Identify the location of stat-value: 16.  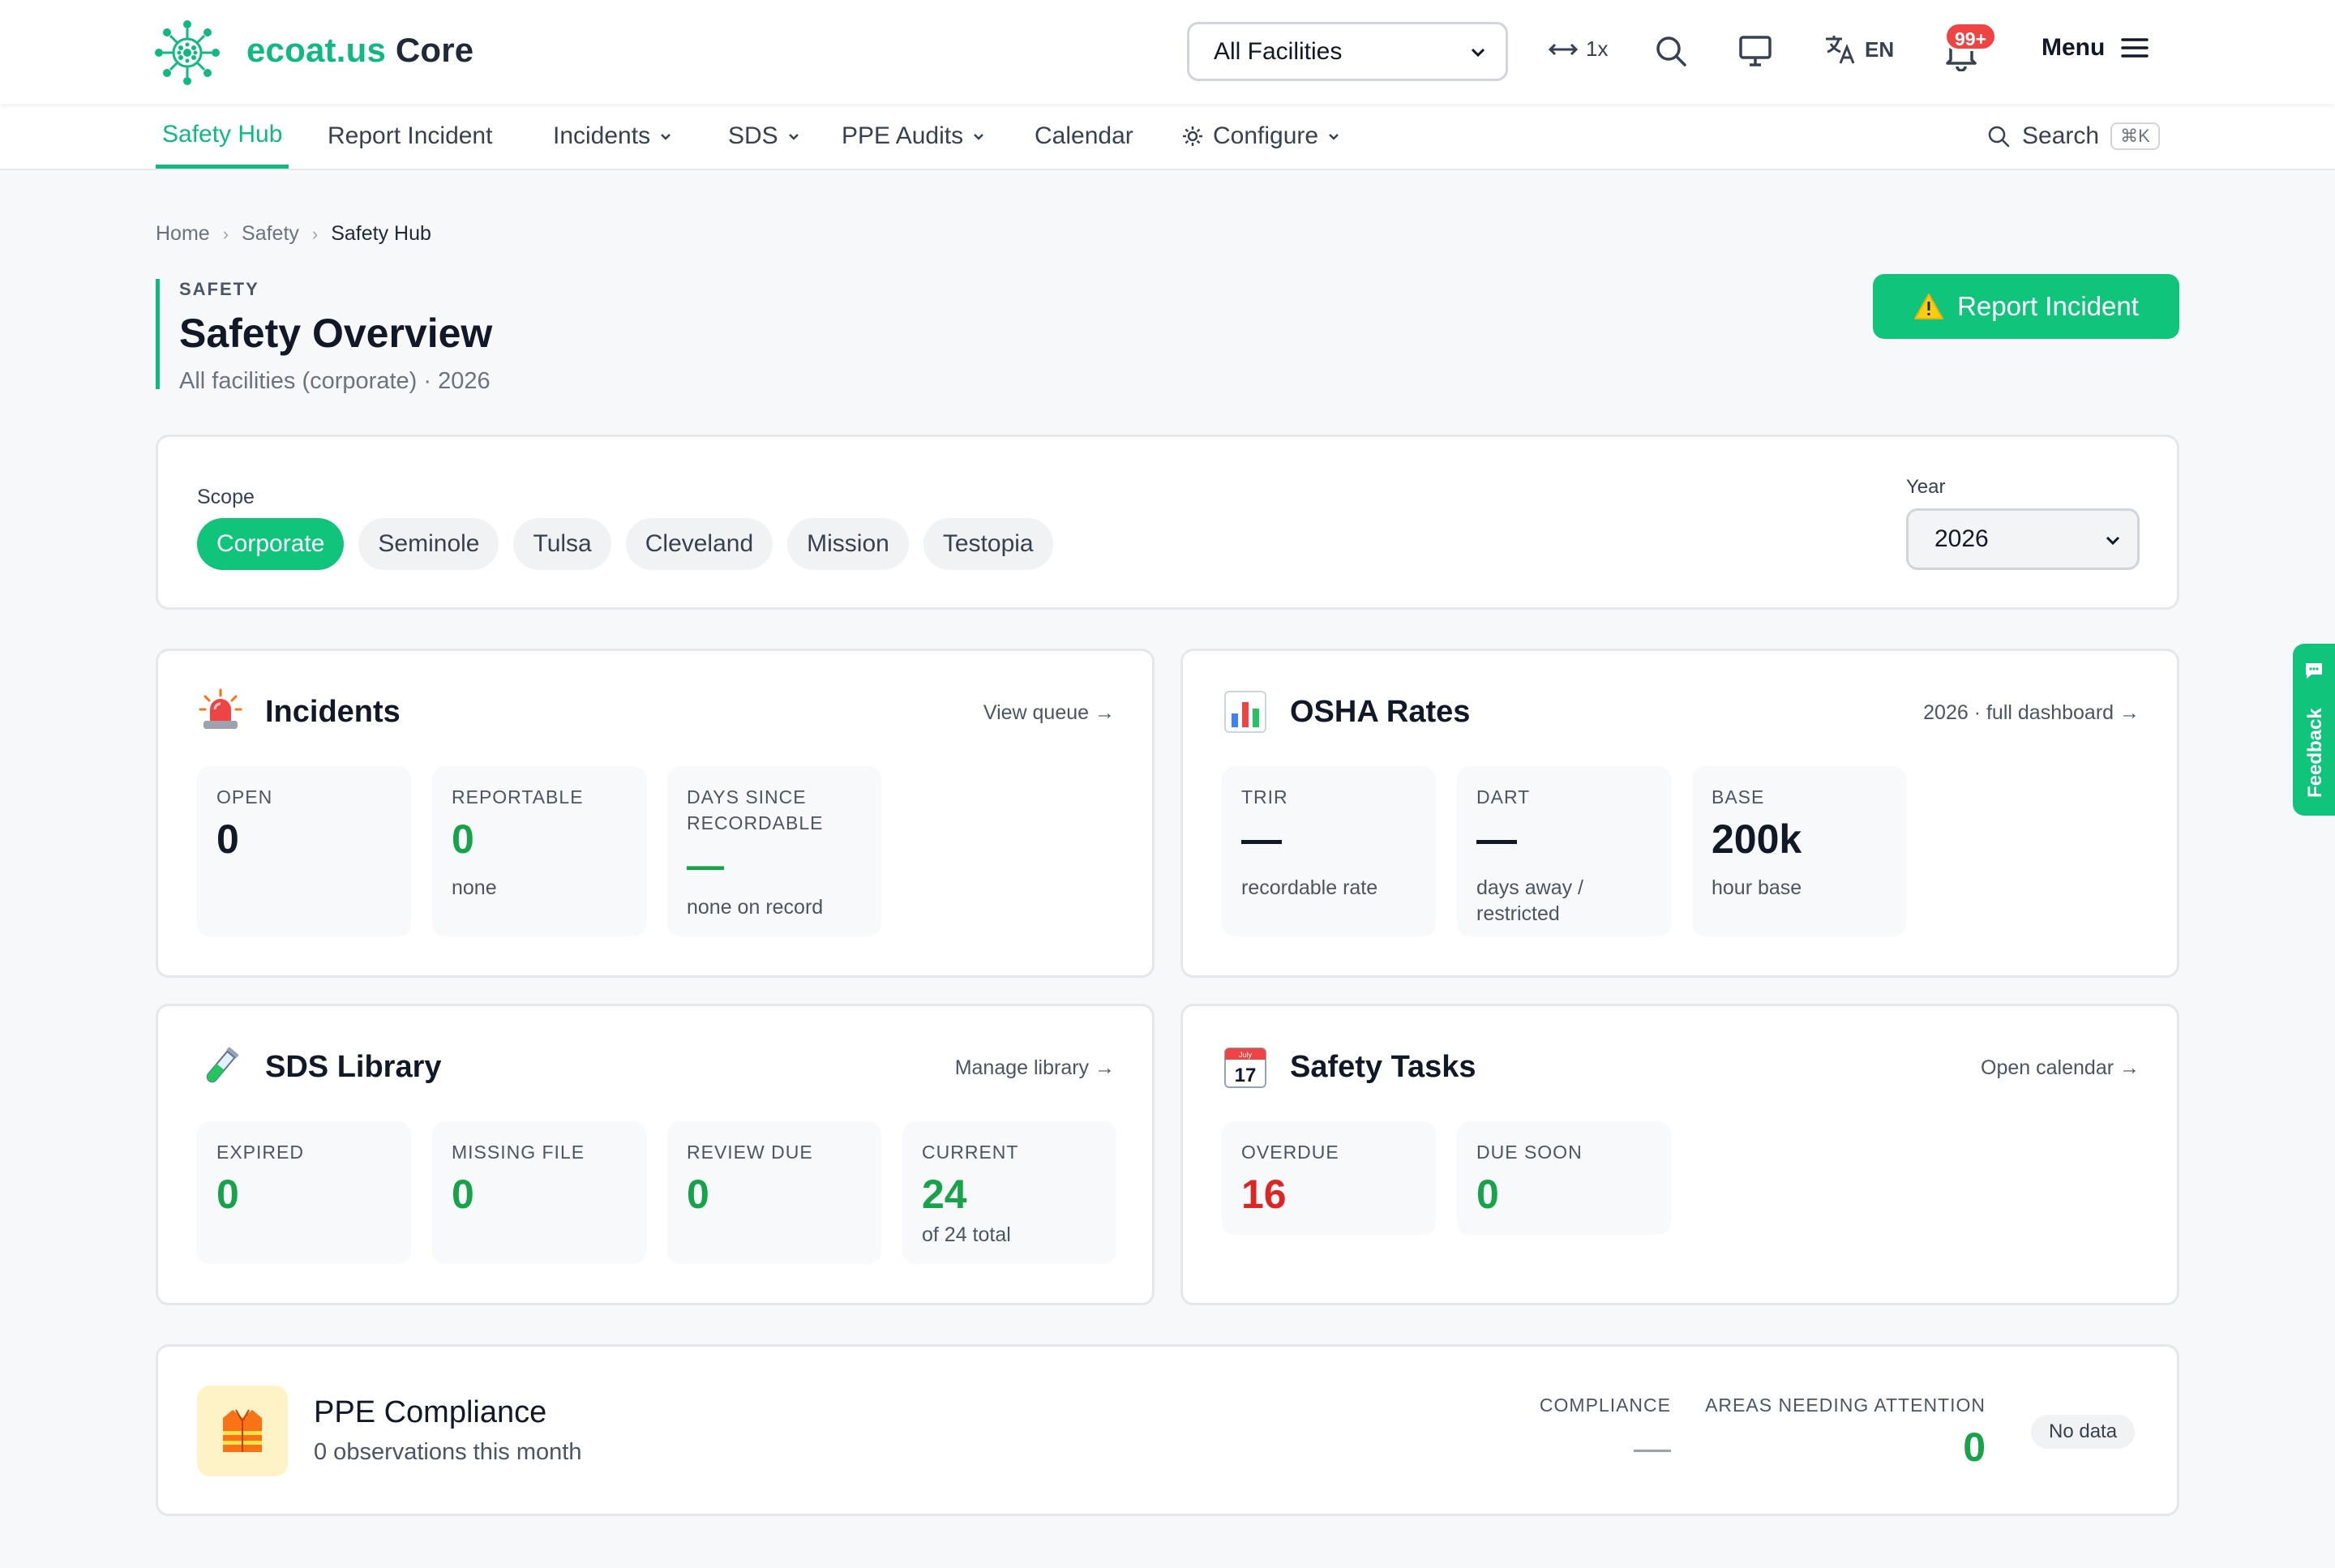
(1264, 1194).